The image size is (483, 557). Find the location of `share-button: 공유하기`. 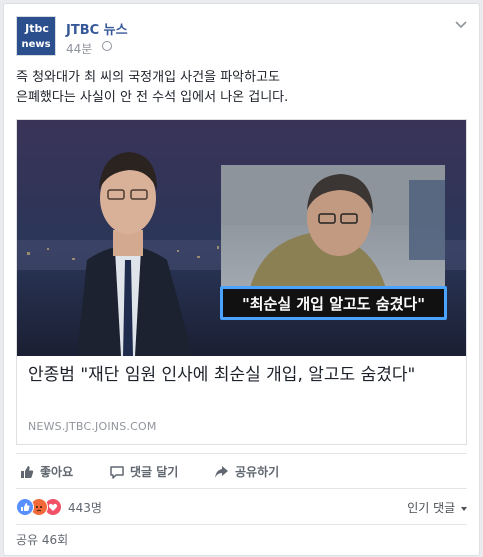

share-button: 공유하기 is located at coordinates (246, 471).